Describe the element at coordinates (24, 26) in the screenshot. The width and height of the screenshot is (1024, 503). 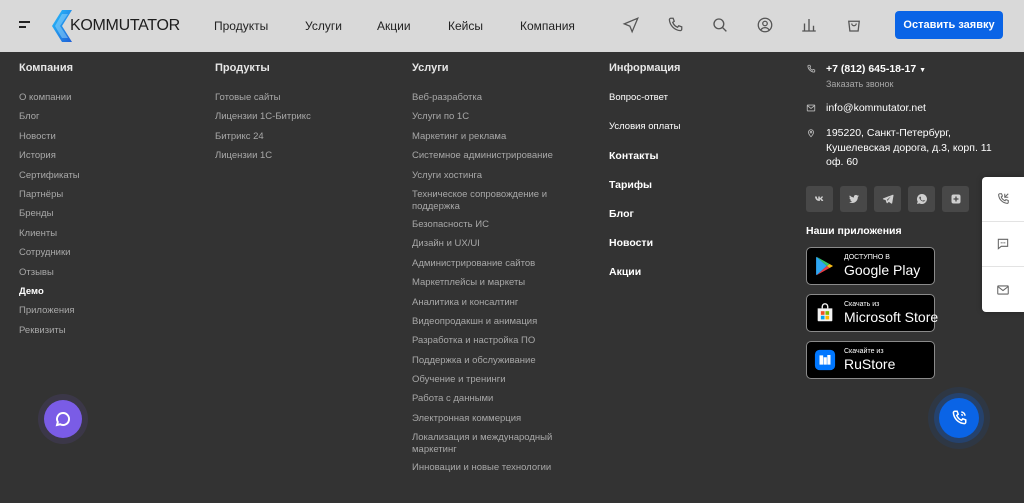
I see `menu-icon` at that location.